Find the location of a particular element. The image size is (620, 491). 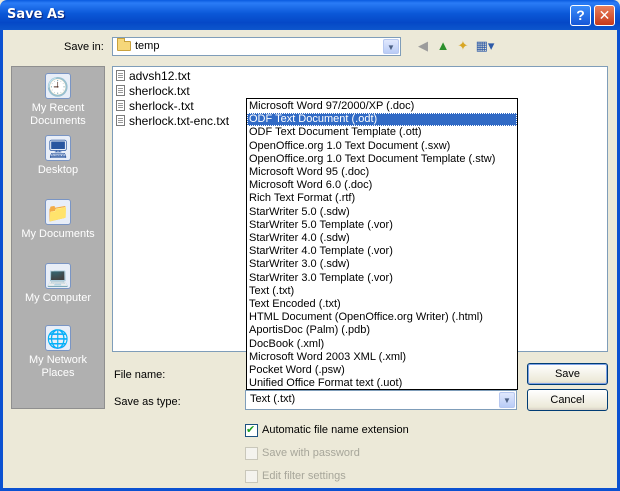

place-my-computer: 💻 My Computer is located at coordinates (58, 284).